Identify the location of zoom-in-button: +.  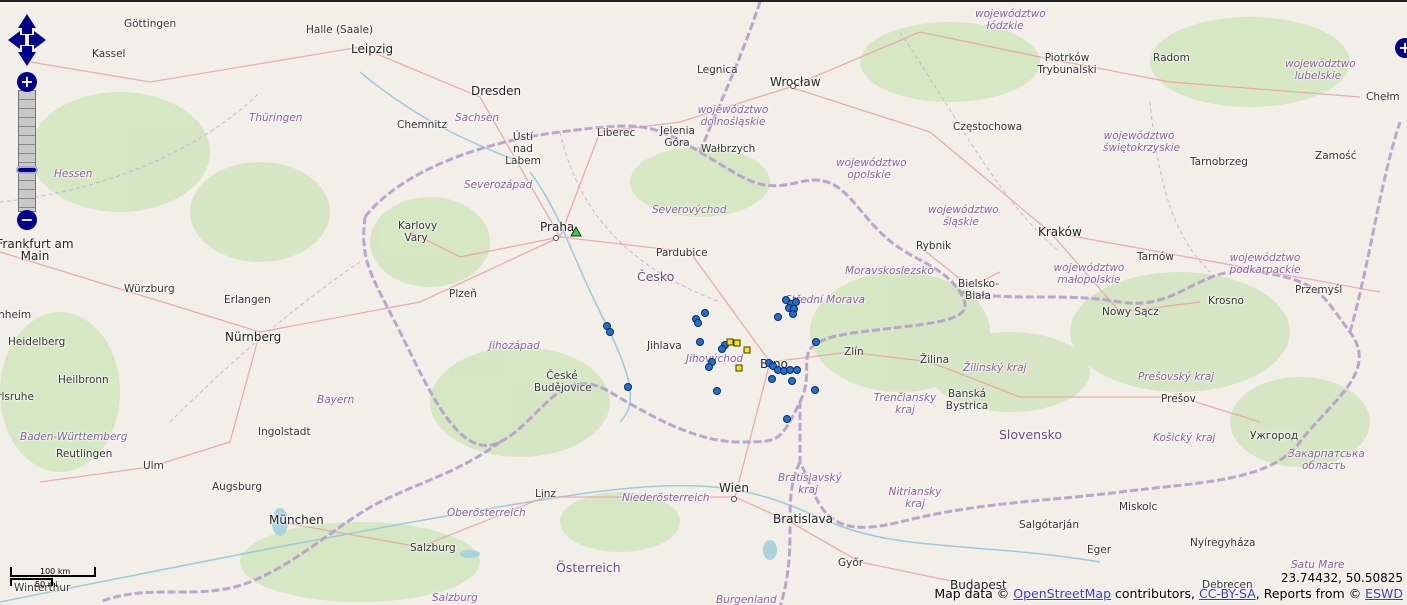
(27, 82).